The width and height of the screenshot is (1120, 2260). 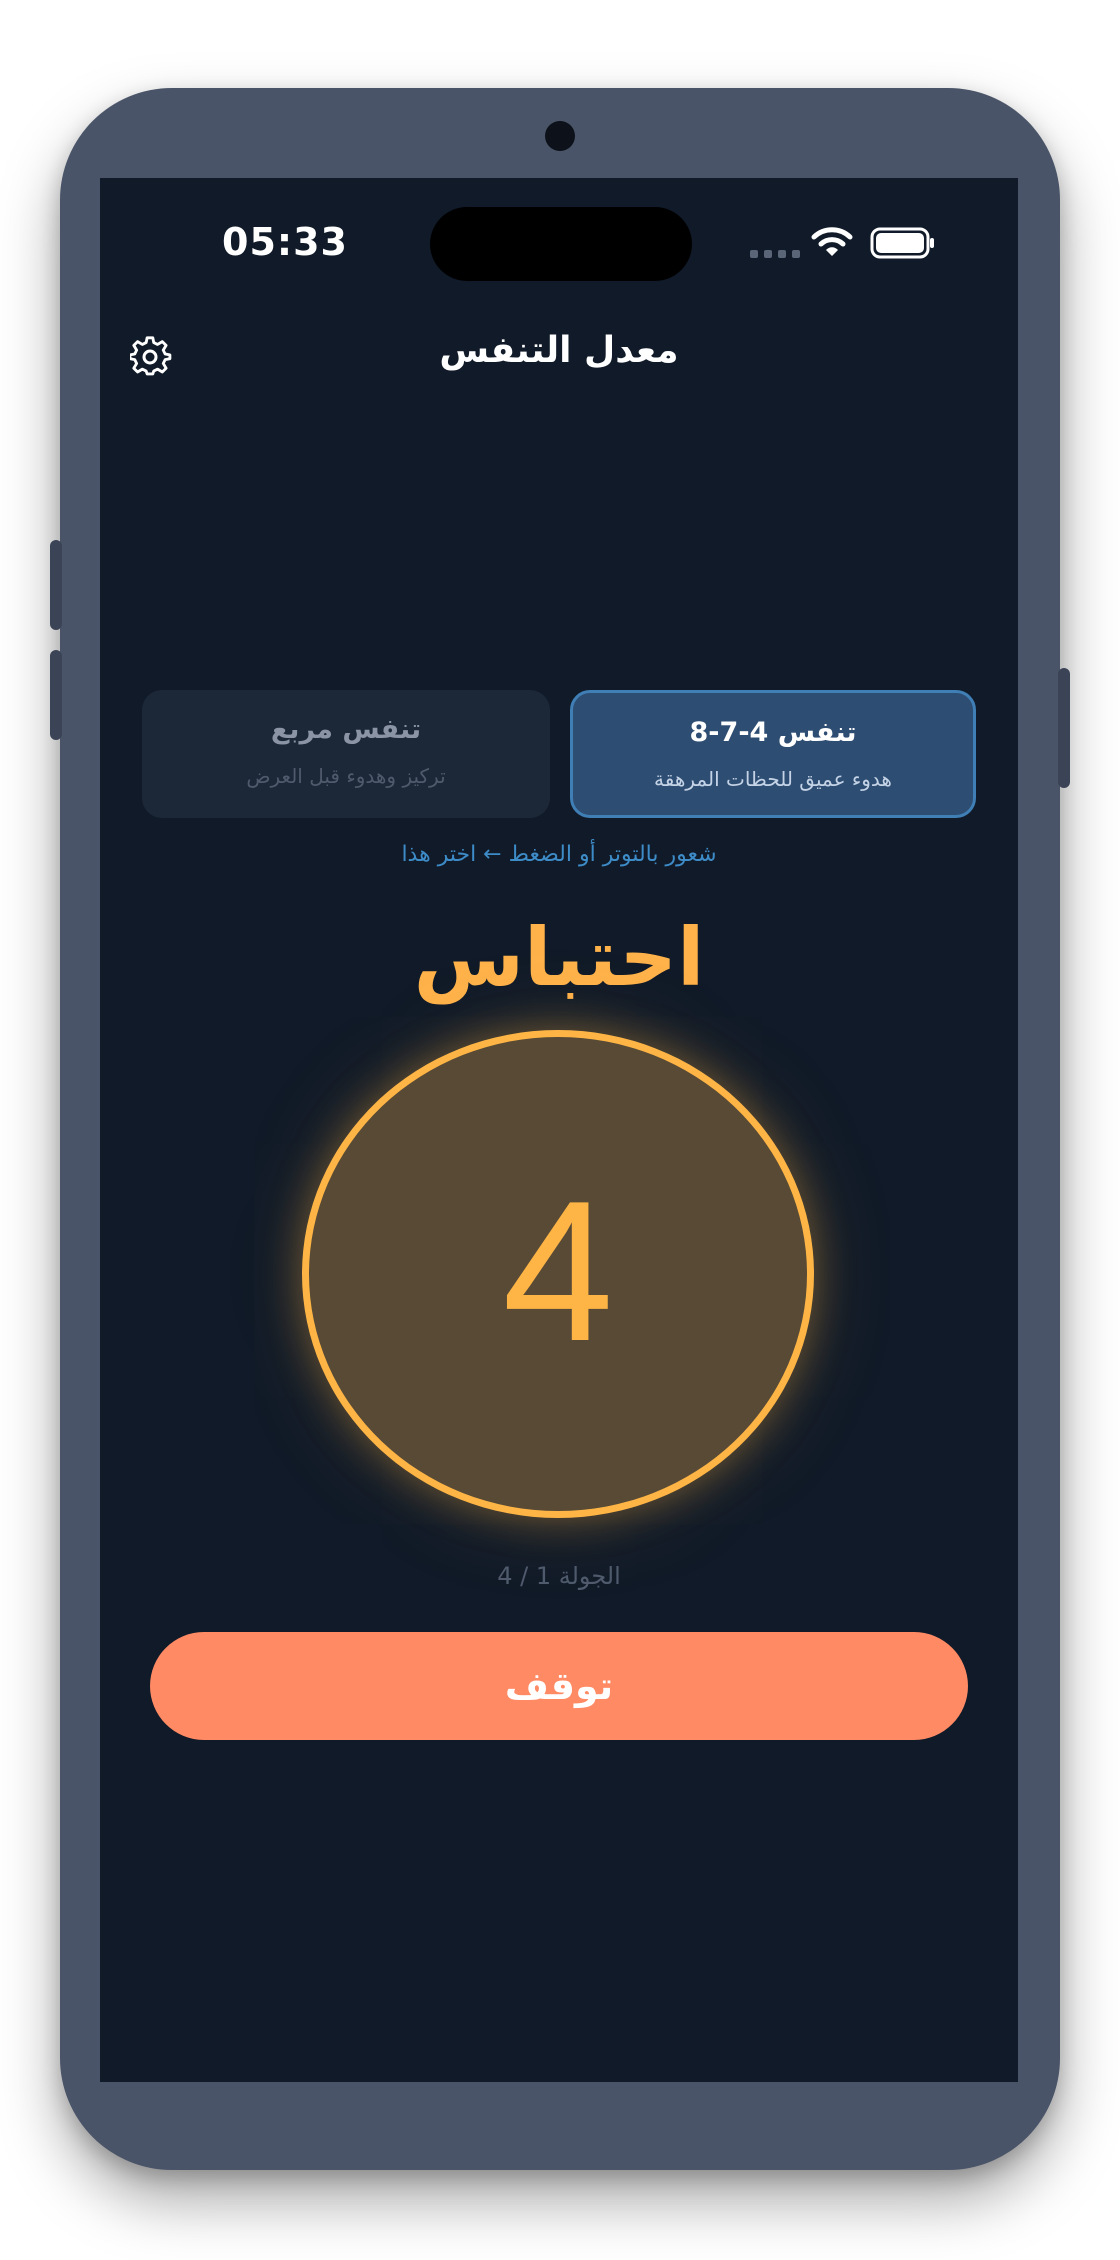 I want to click on dynamic-island, so click(x=561, y=244).